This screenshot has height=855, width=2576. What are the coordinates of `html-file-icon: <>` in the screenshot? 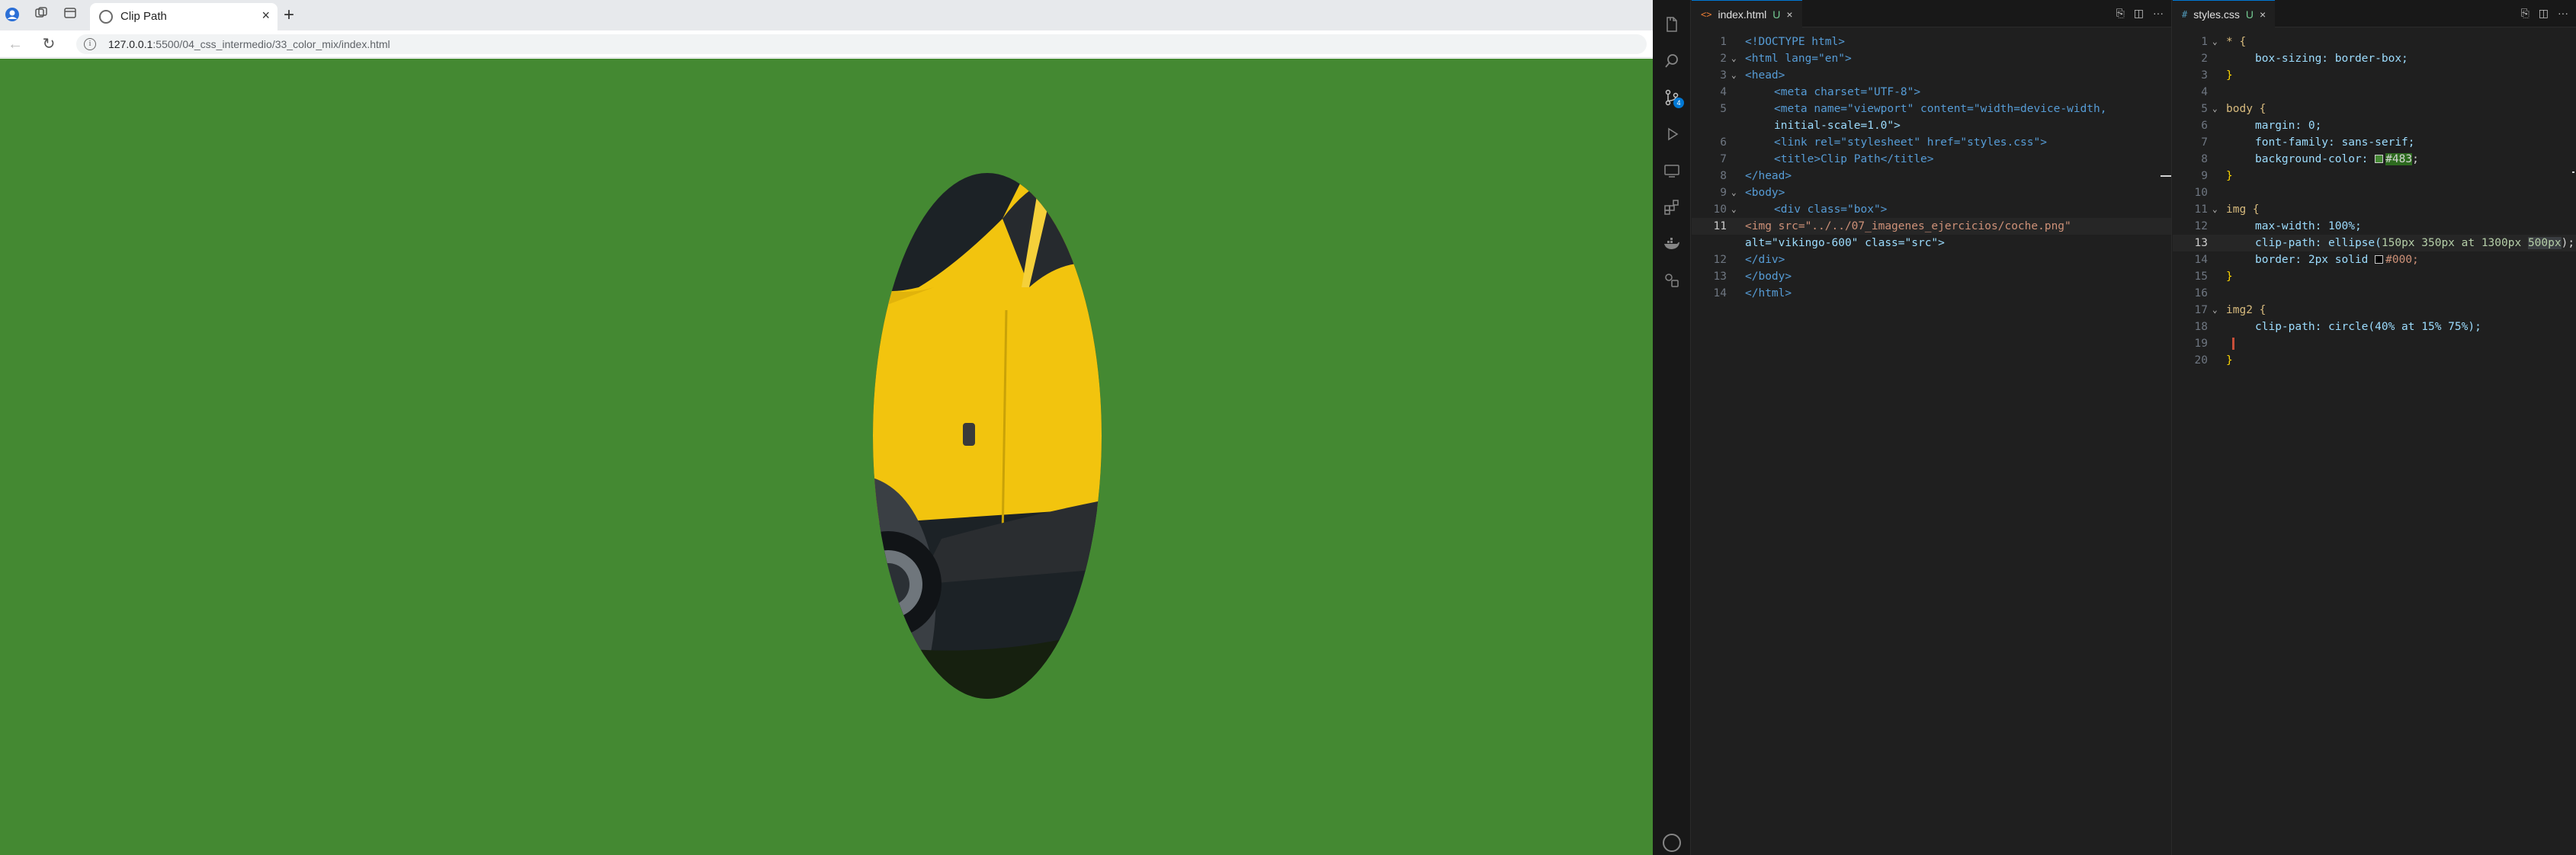 It's located at (1706, 14).